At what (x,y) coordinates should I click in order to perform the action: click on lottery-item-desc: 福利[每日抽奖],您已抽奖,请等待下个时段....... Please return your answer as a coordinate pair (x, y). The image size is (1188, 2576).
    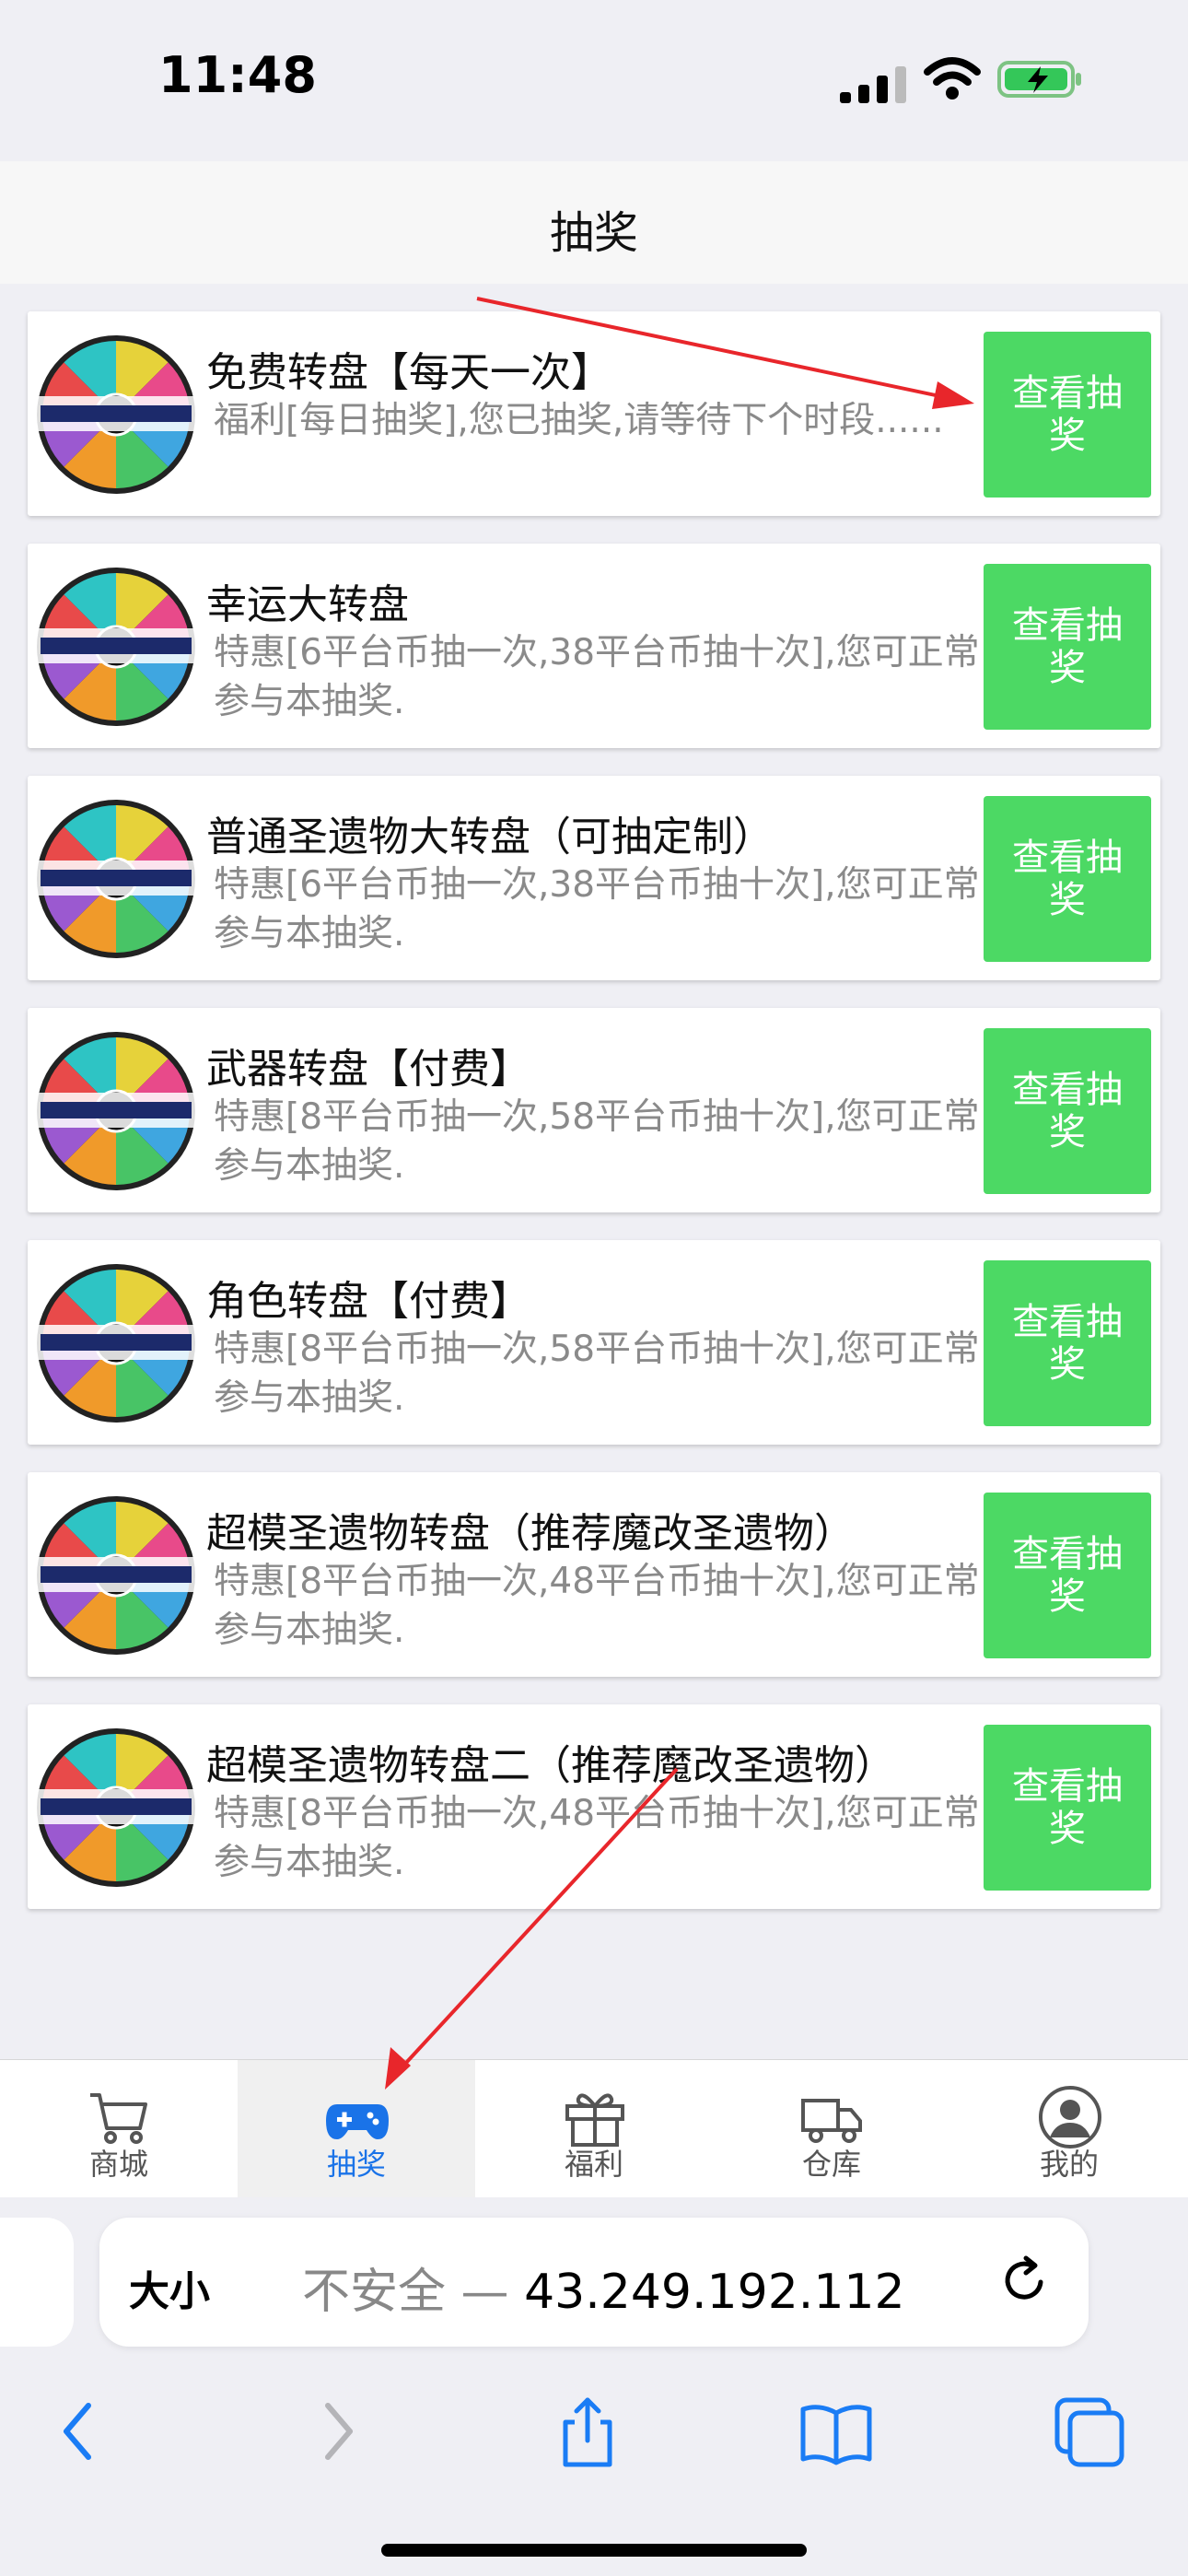
    Looking at the image, I should click on (579, 420).